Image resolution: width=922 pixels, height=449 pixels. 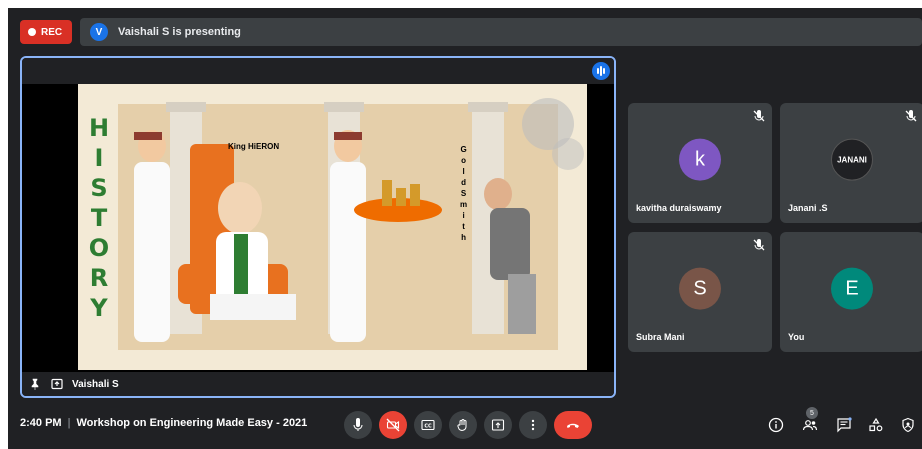 I want to click on title-letter: H, so click(x=99, y=128).